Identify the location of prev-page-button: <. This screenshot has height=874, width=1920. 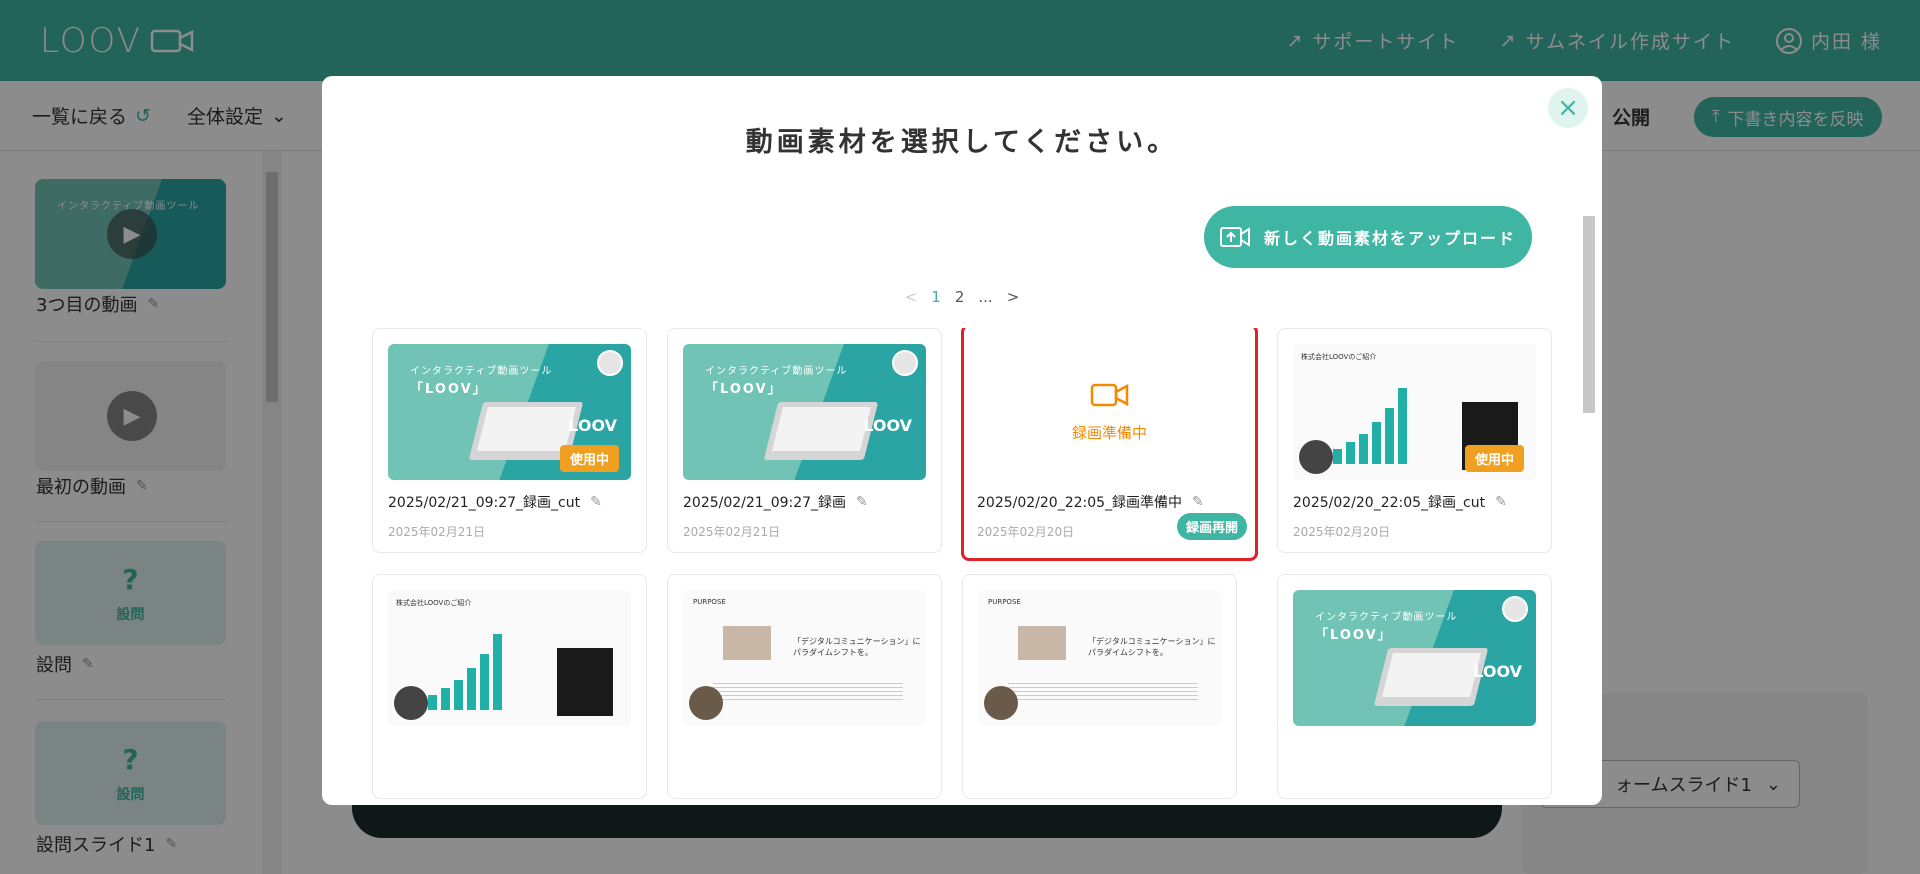
(911, 297).